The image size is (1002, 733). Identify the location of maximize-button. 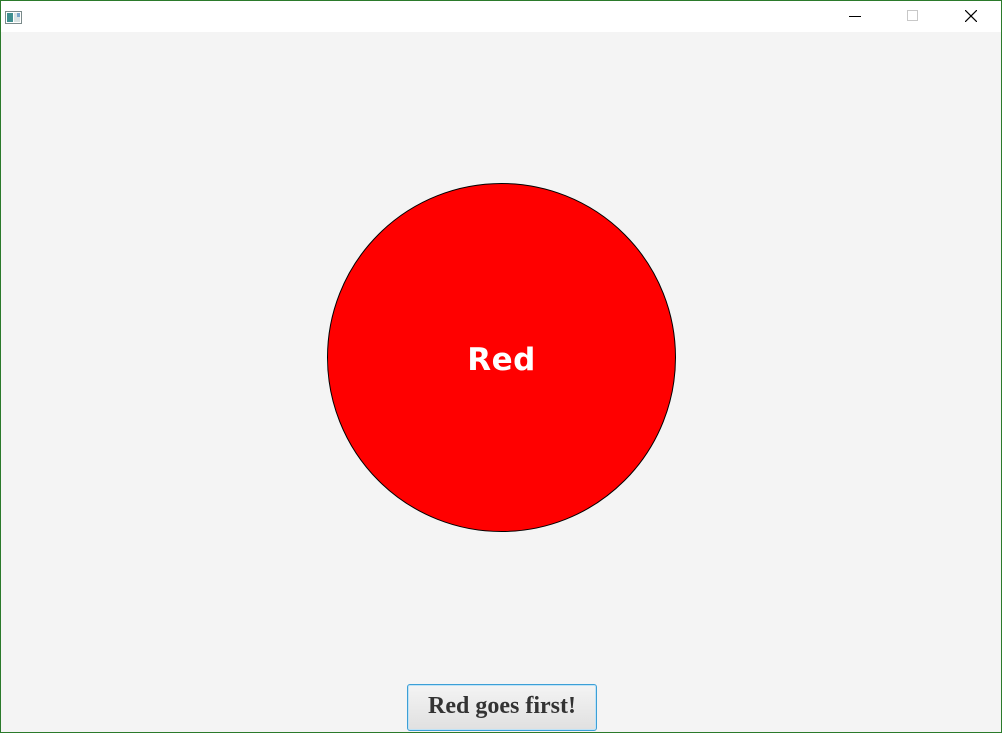
(913, 16).